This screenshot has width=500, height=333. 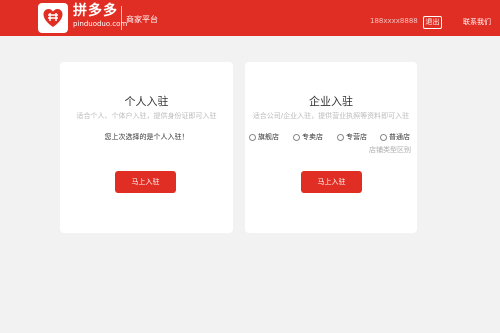 What do you see at coordinates (268, 137) in the screenshot?
I see `store-type-label: 旗舰店` at bounding box center [268, 137].